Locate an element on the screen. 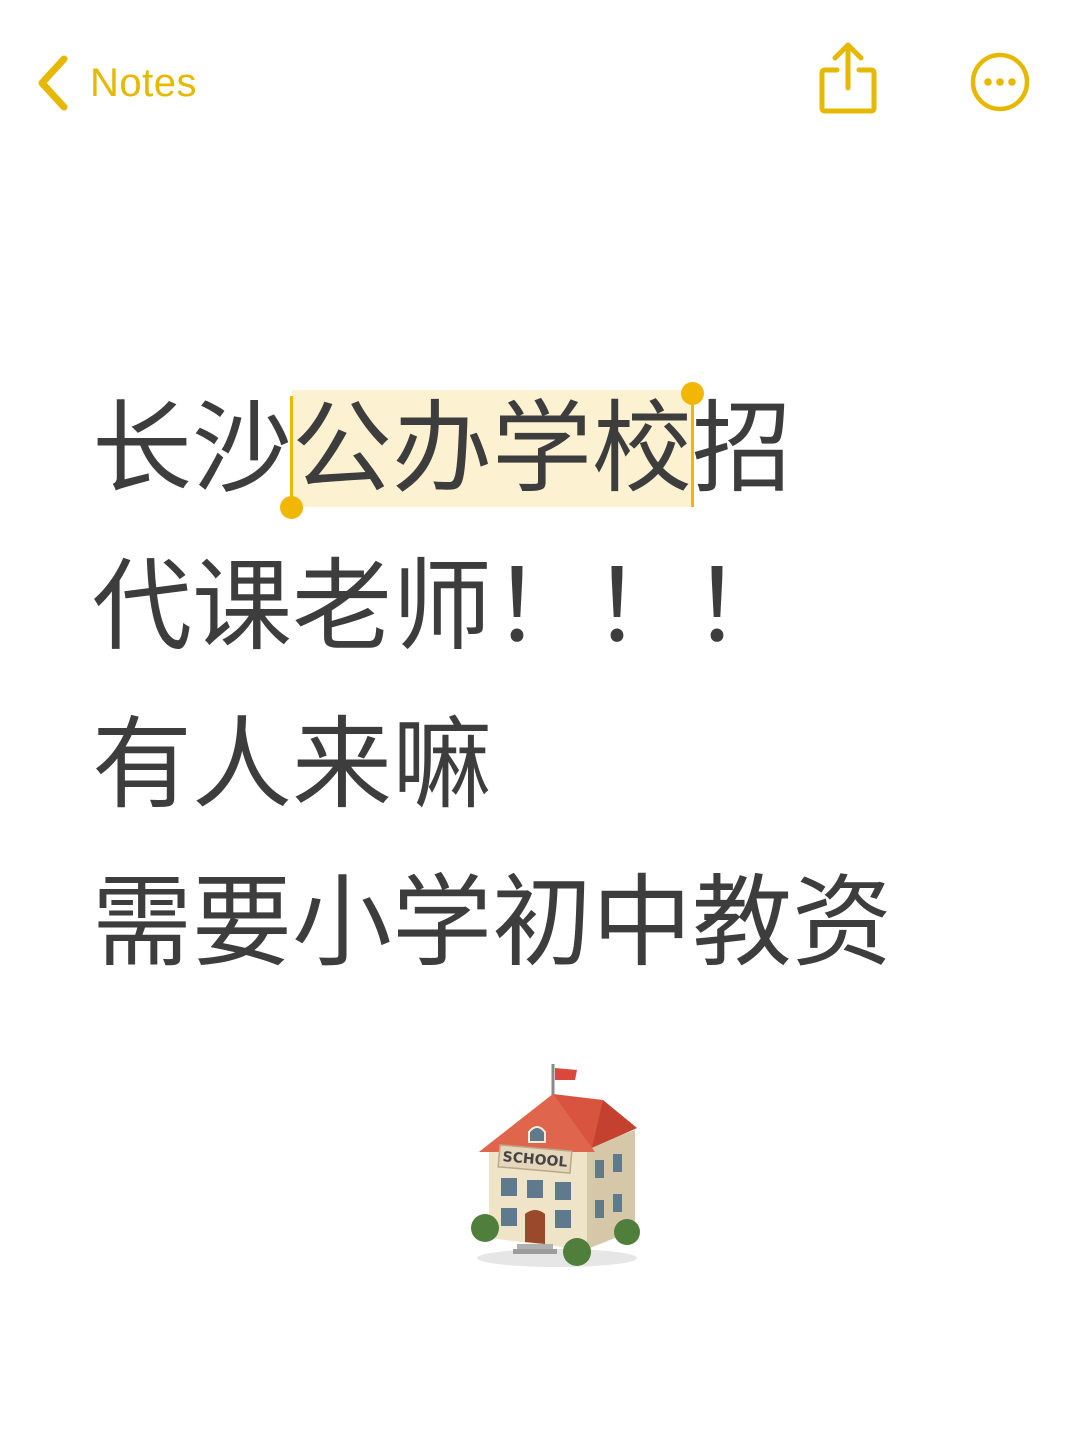  share-icon is located at coordinates (848, 78).